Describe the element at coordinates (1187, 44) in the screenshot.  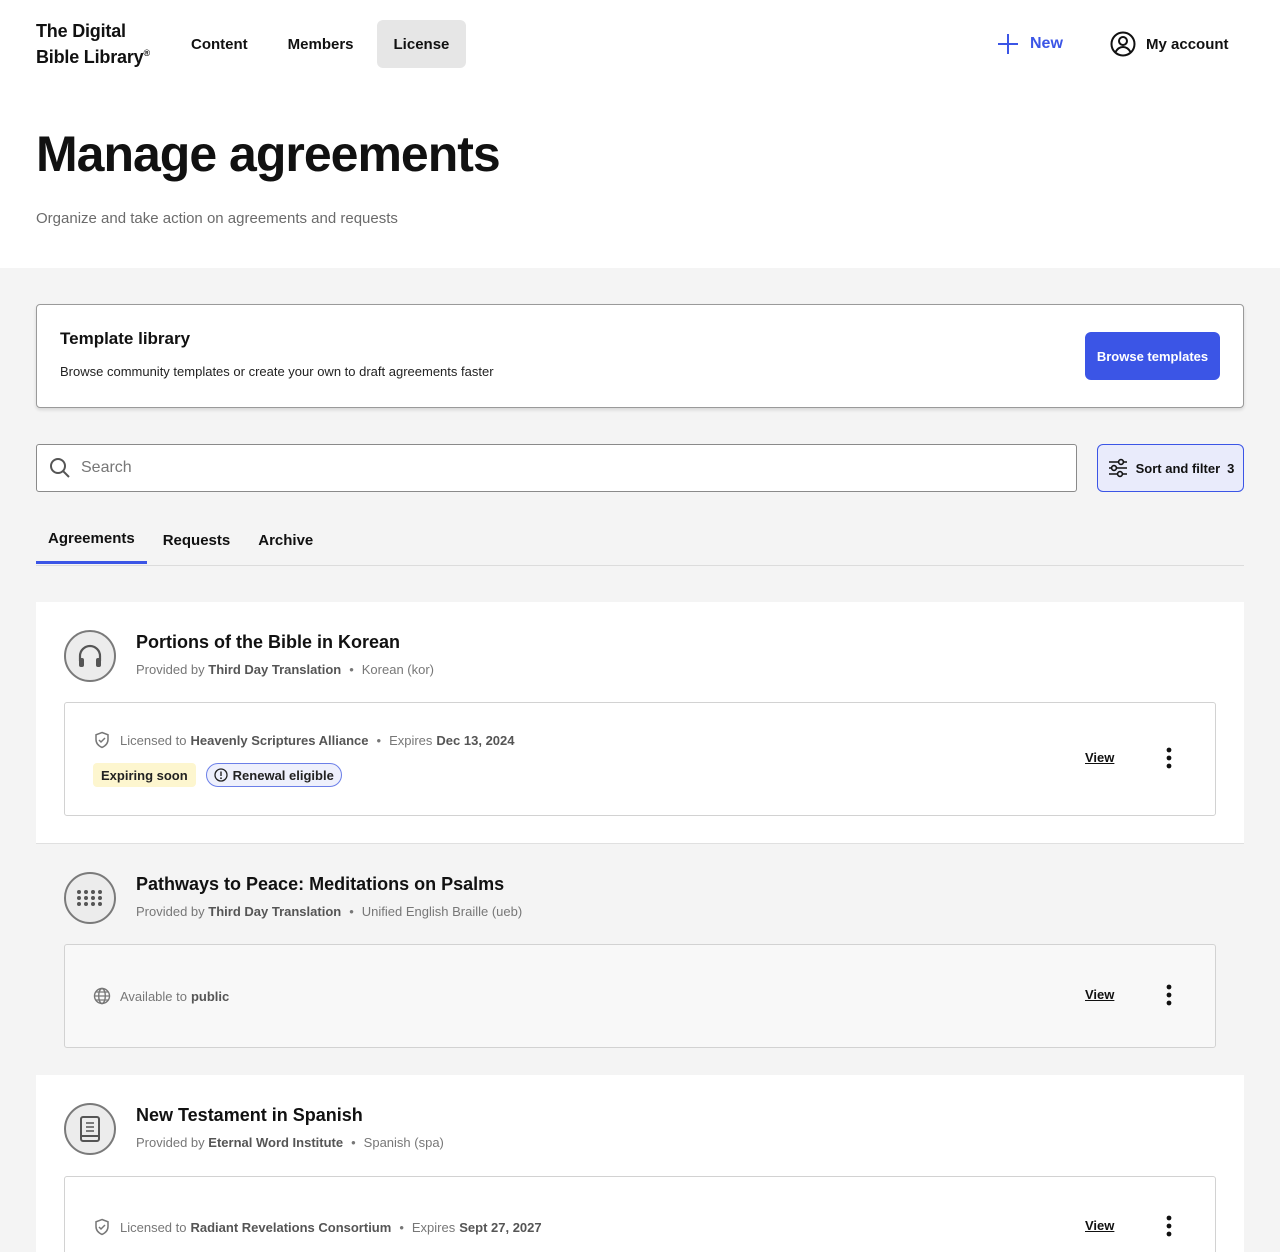
I see `my-account-label: My account` at that location.